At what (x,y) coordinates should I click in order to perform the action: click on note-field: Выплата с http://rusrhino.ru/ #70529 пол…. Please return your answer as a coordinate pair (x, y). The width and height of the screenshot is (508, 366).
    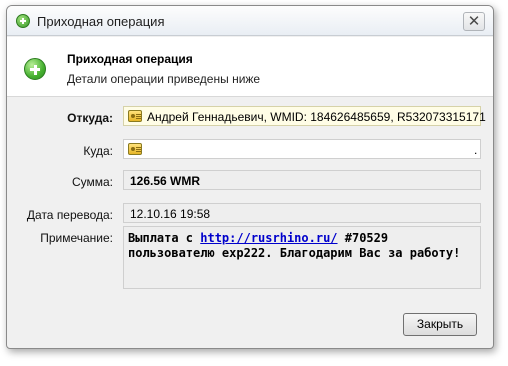
    Looking at the image, I should click on (302, 257).